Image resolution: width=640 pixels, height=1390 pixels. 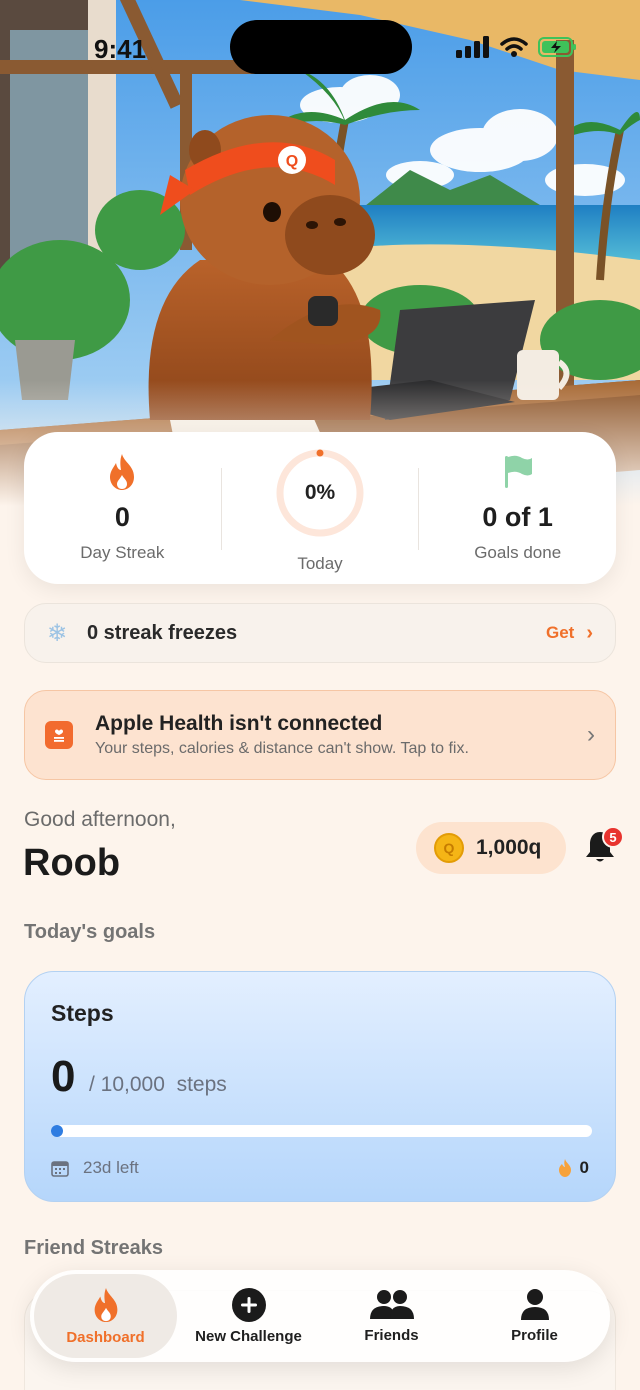 I want to click on calendar-icon, so click(x=60, y=1169).